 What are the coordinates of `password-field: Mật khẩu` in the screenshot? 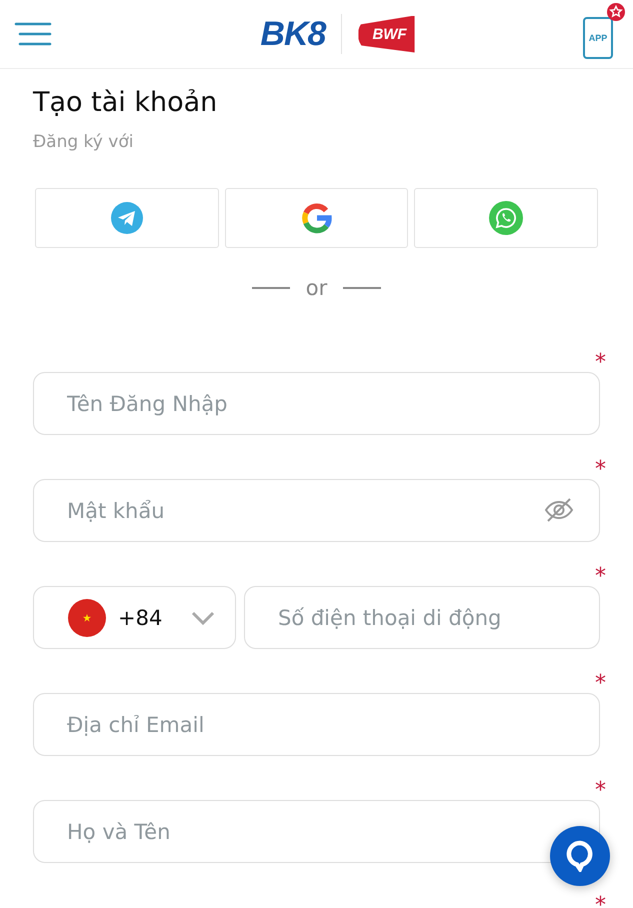 It's located at (316, 510).